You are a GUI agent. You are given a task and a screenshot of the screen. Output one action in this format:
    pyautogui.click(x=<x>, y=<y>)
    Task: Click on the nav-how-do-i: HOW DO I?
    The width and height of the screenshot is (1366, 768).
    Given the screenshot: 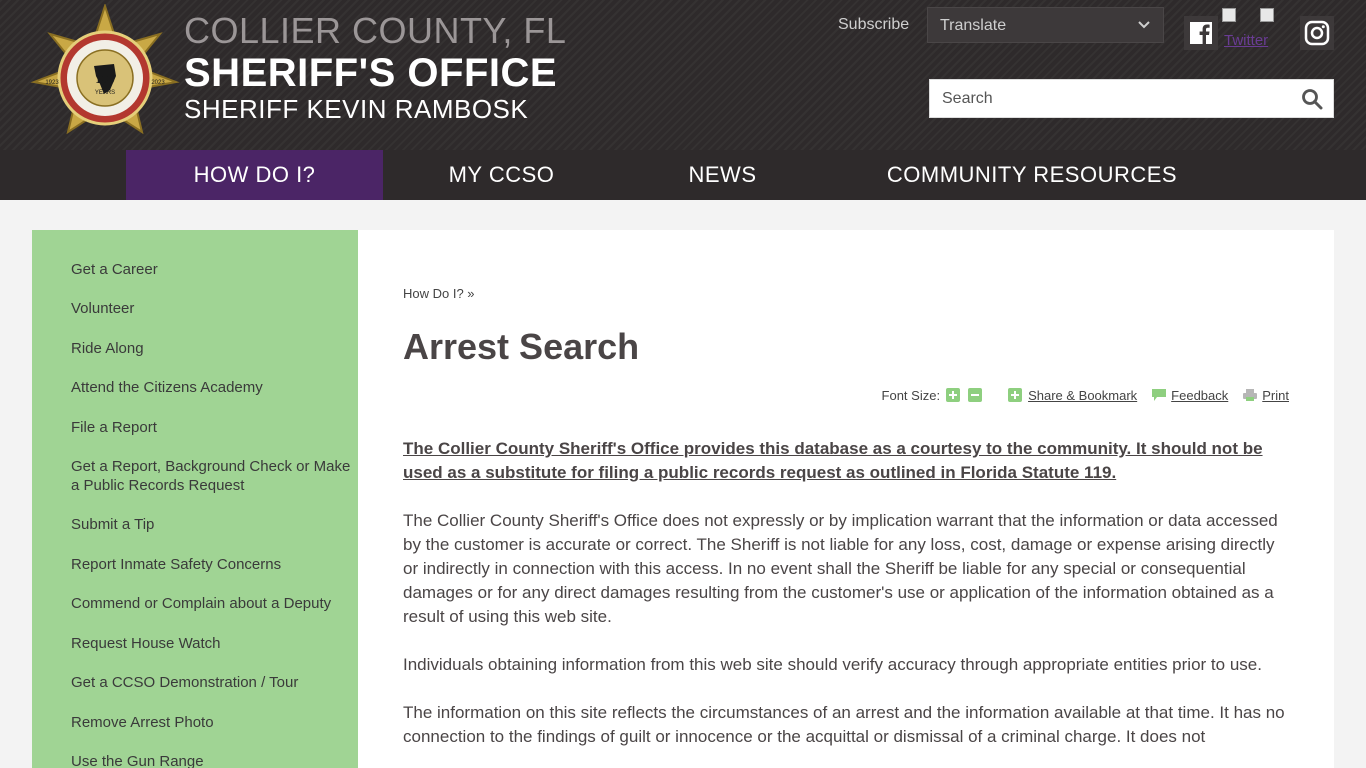 What is the action you would take?
    pyautogui.click(x=254, y=175)
    